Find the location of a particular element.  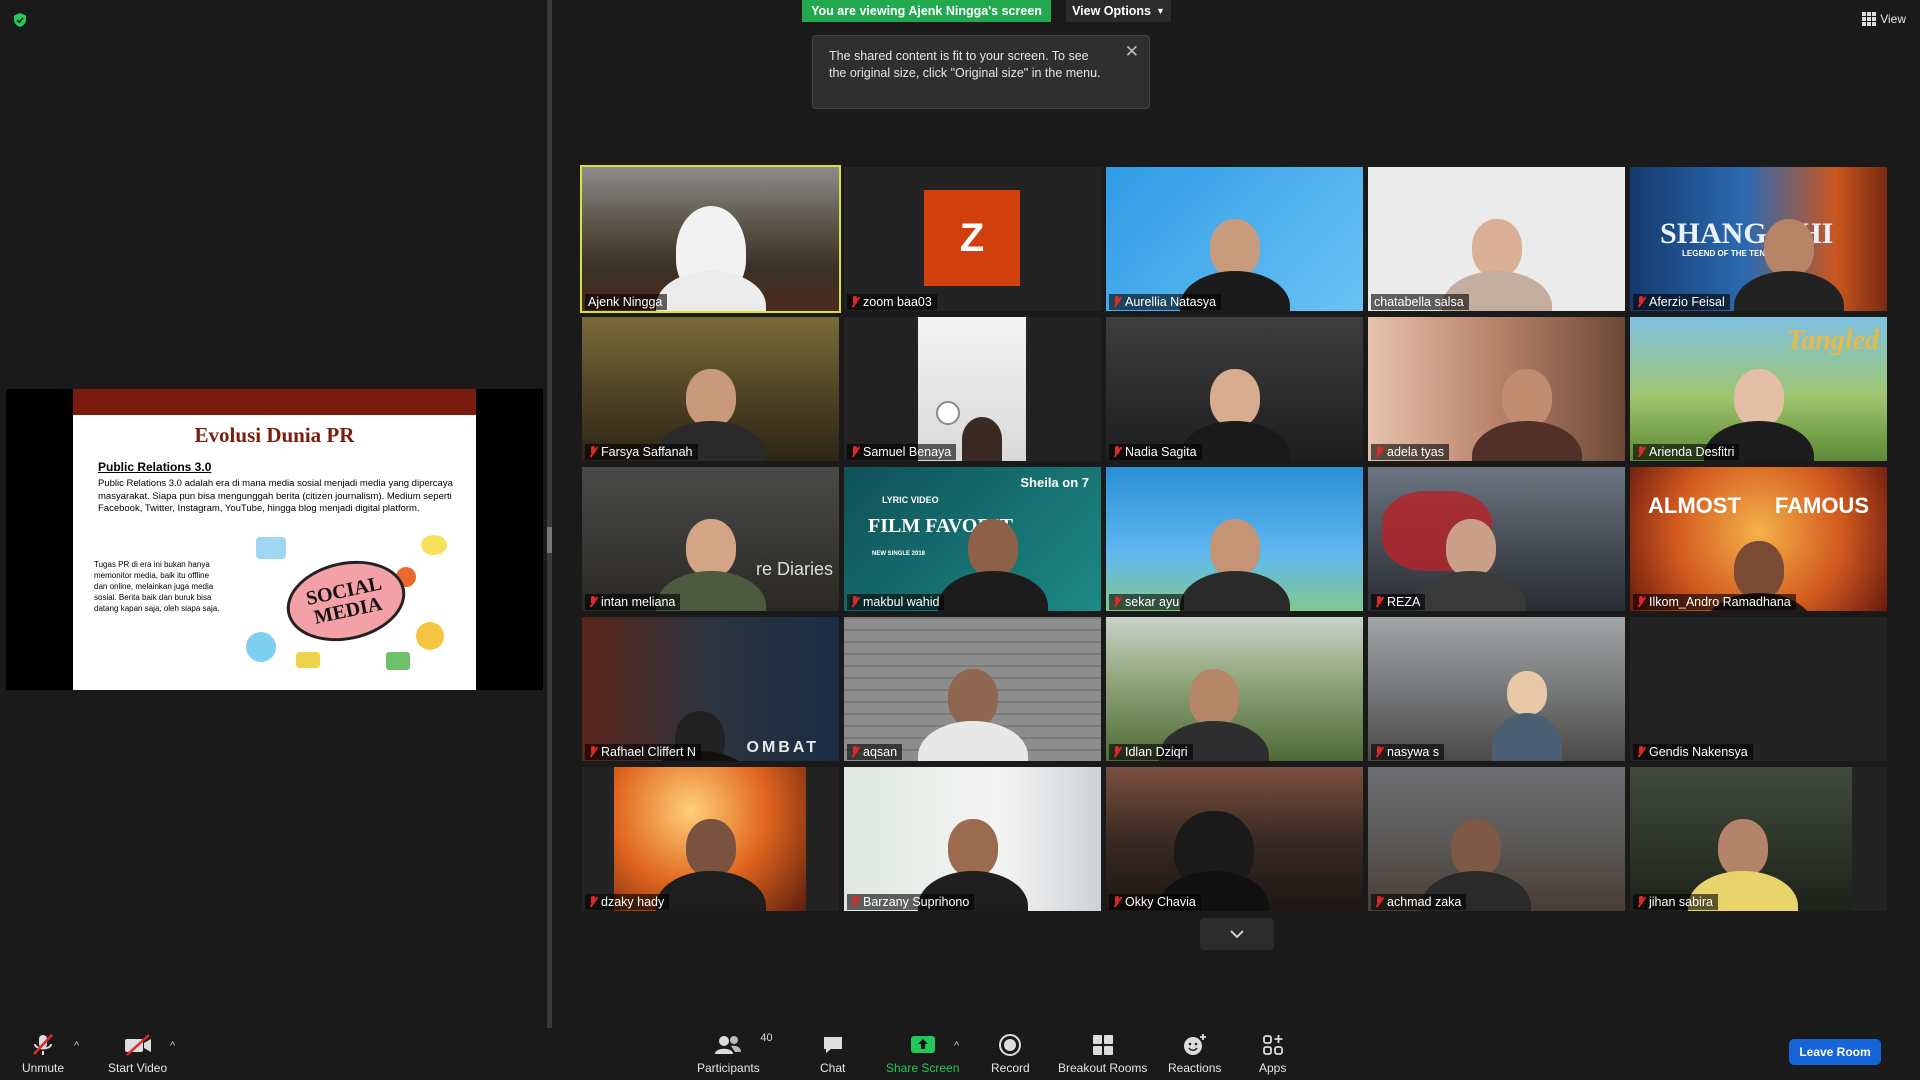

video-tile: Ajenk Ningga is located at coordinates (710, 239).